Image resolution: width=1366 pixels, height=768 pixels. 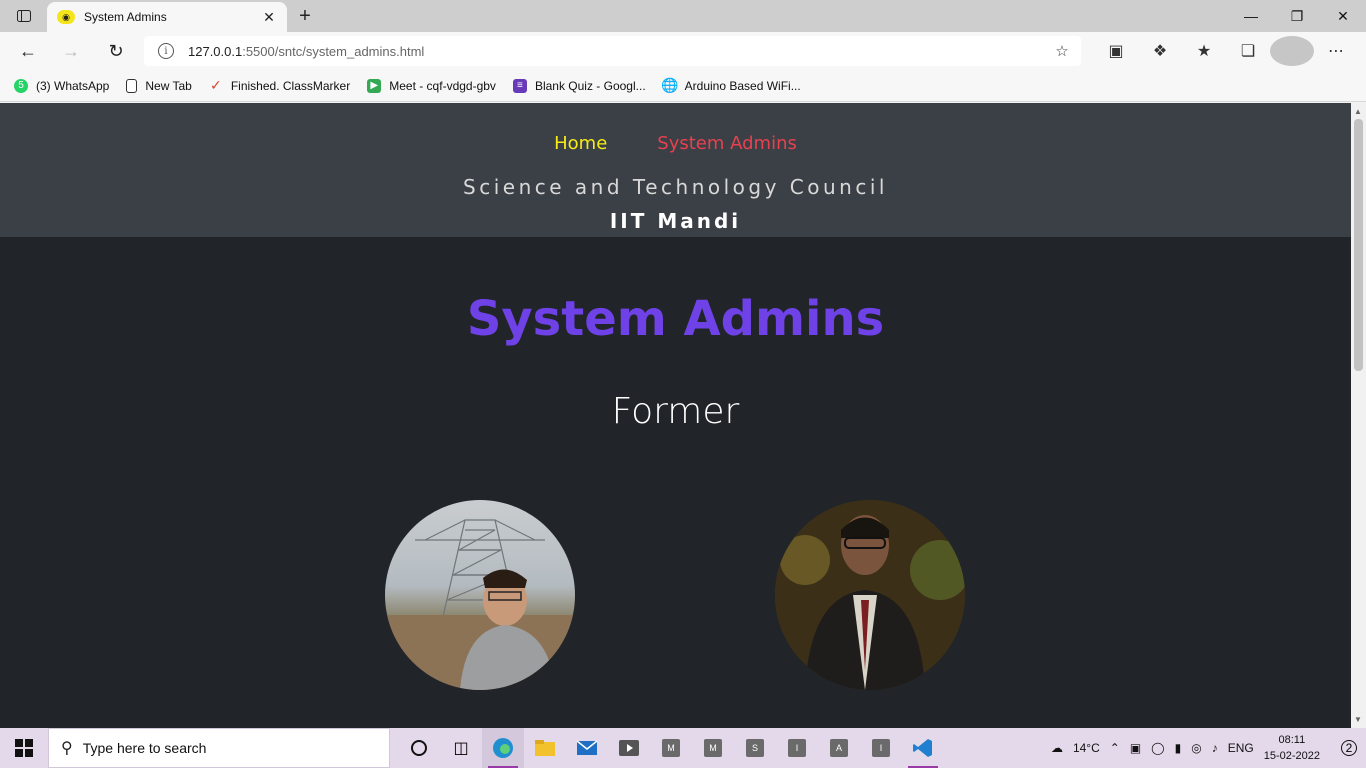 I want to click on checkmark-icon: ✓, so click(x=215, y=85).